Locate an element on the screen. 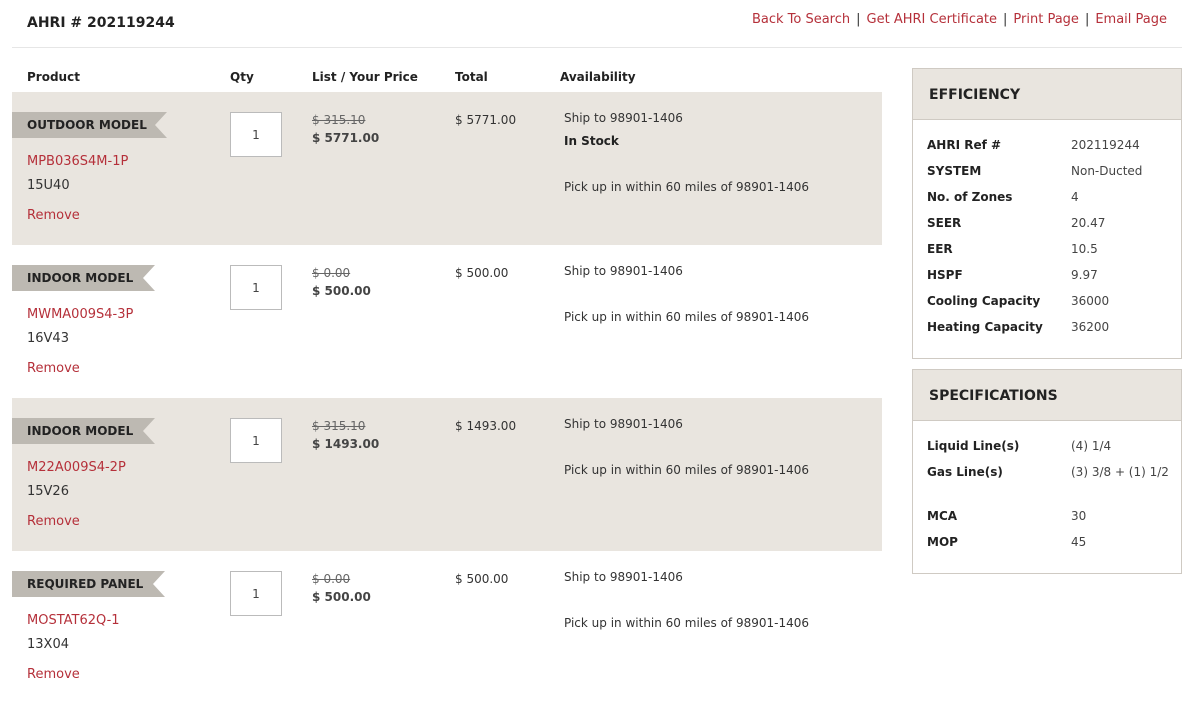 The width and height of the screenshot is (1199, 703). model-sub-code: 15U40 is located at coordinates (48, 185).